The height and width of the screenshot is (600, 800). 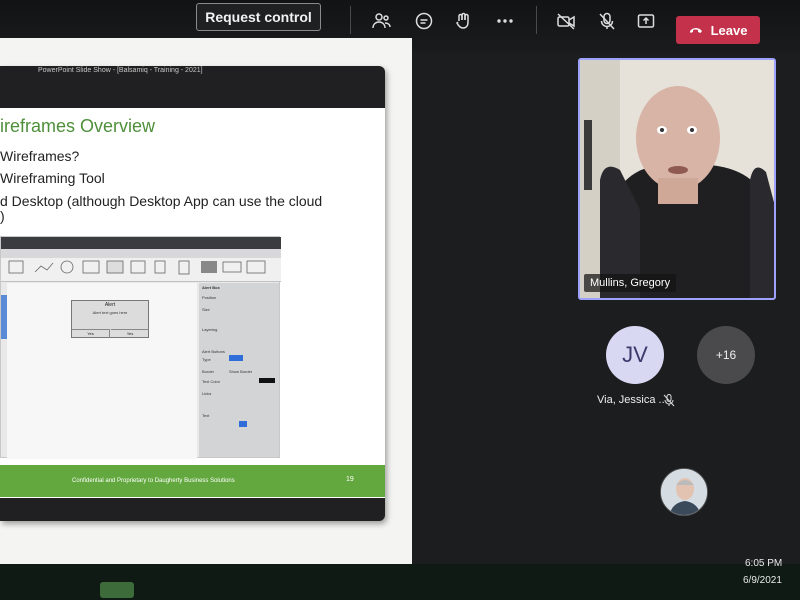 What do you see at coordinates (141, 243) in the screenshot?
I see `balsamiq-toolbar` at bounding box center [141, 243].